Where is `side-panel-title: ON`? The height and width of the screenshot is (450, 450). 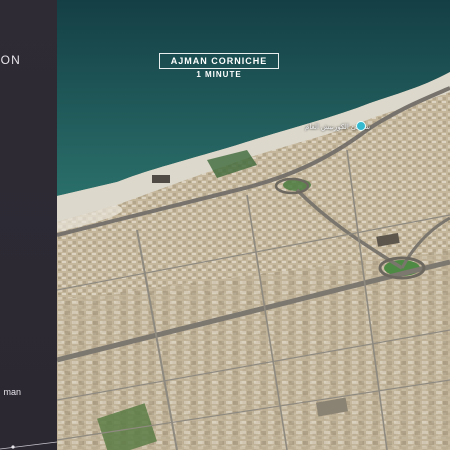
side-panel-title: ON is located at coordinates (10, 60).